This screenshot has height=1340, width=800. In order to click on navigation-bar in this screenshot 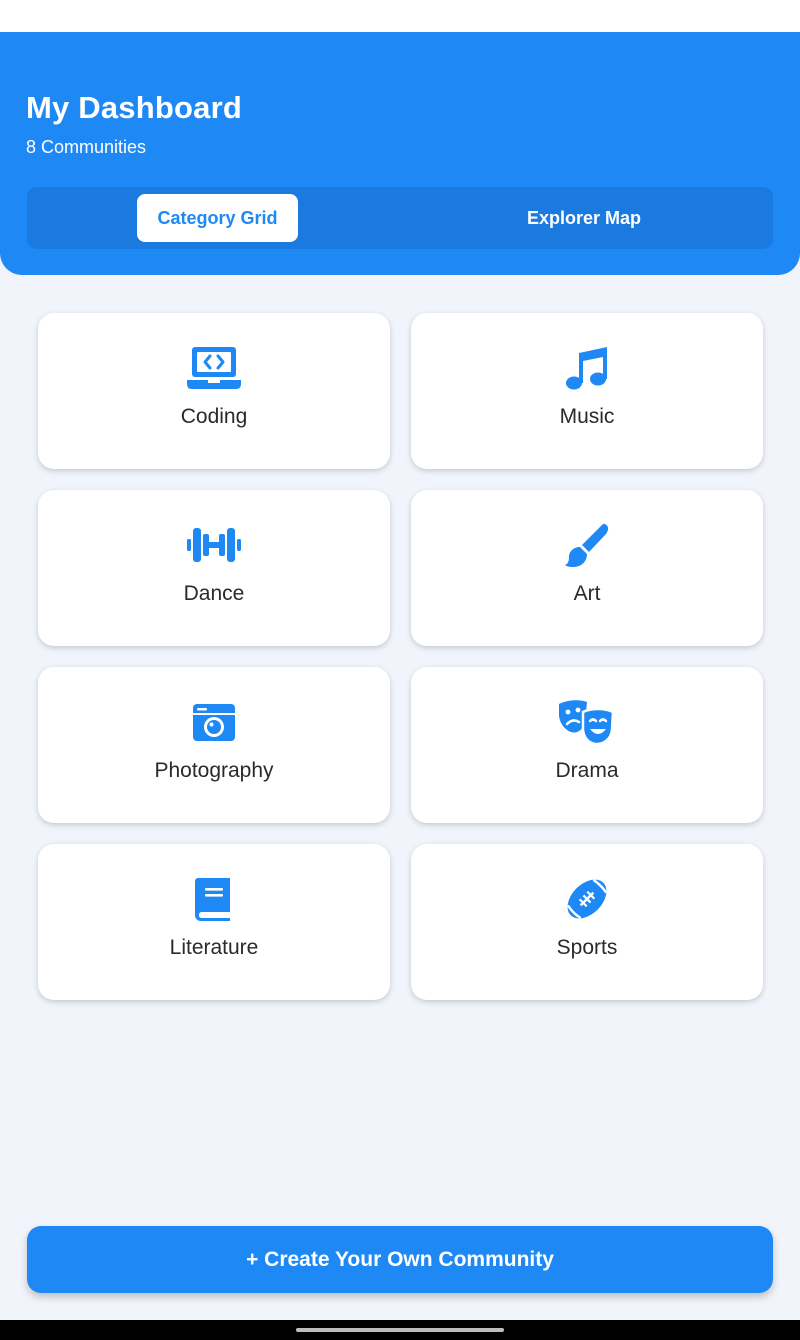, I will do `click(400, 1330)`.